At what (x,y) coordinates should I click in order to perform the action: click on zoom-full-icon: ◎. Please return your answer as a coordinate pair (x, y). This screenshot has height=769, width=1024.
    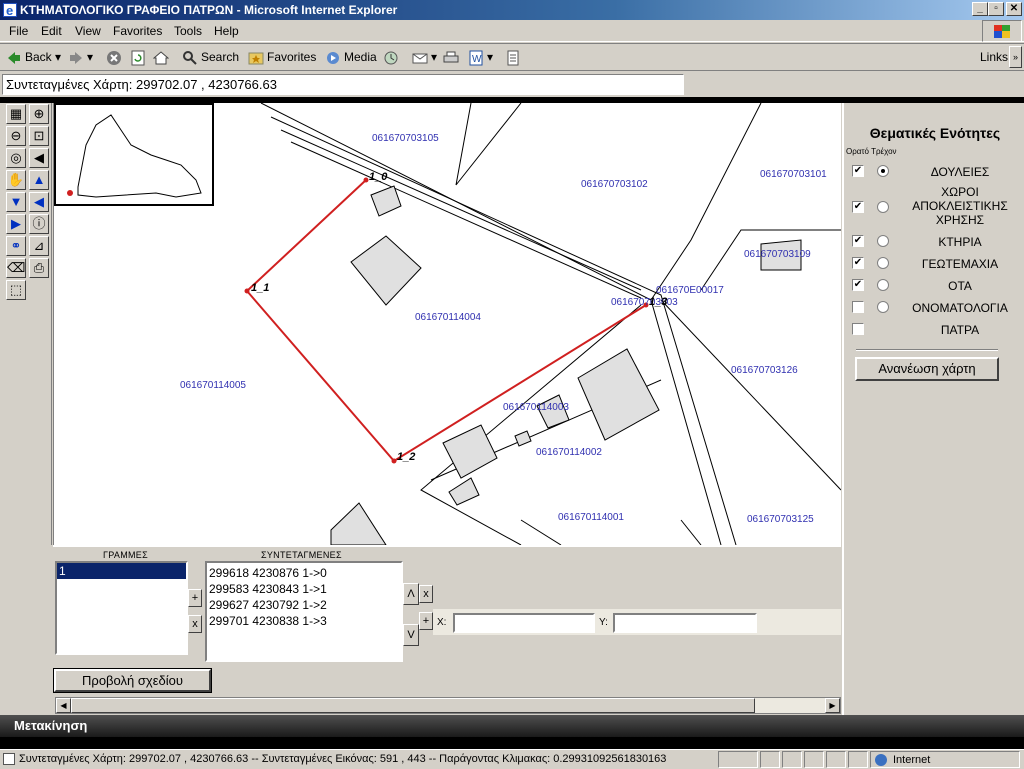
    Looking at the image, I should click on (16, 158).